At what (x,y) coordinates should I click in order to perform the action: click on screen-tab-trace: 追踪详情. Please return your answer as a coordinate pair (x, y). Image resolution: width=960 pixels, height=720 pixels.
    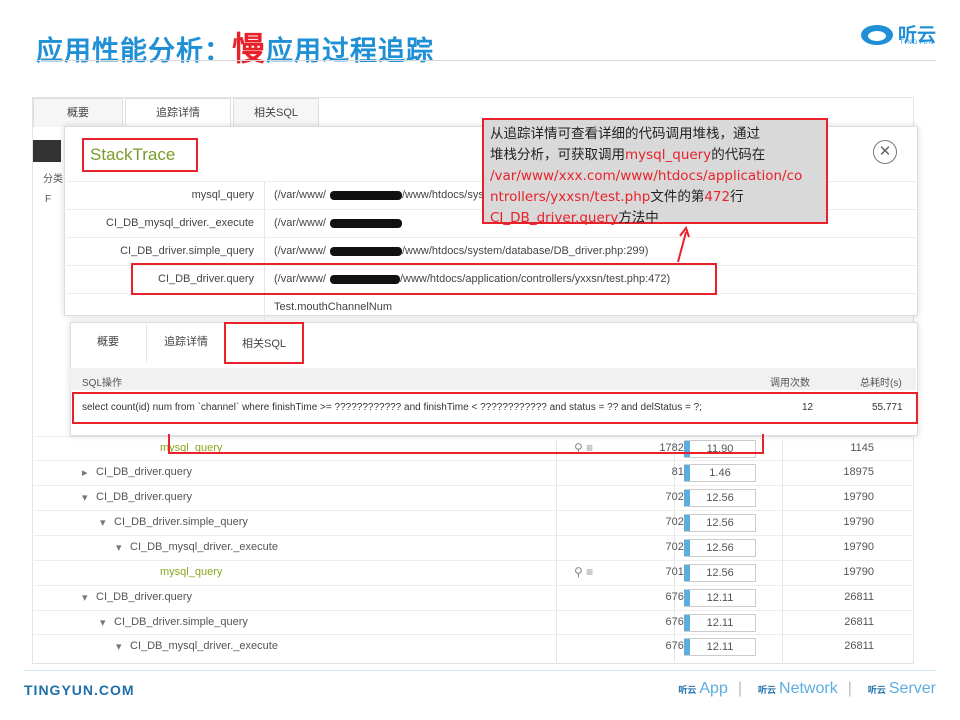
    Looking at the image, I should click on (178, 112).